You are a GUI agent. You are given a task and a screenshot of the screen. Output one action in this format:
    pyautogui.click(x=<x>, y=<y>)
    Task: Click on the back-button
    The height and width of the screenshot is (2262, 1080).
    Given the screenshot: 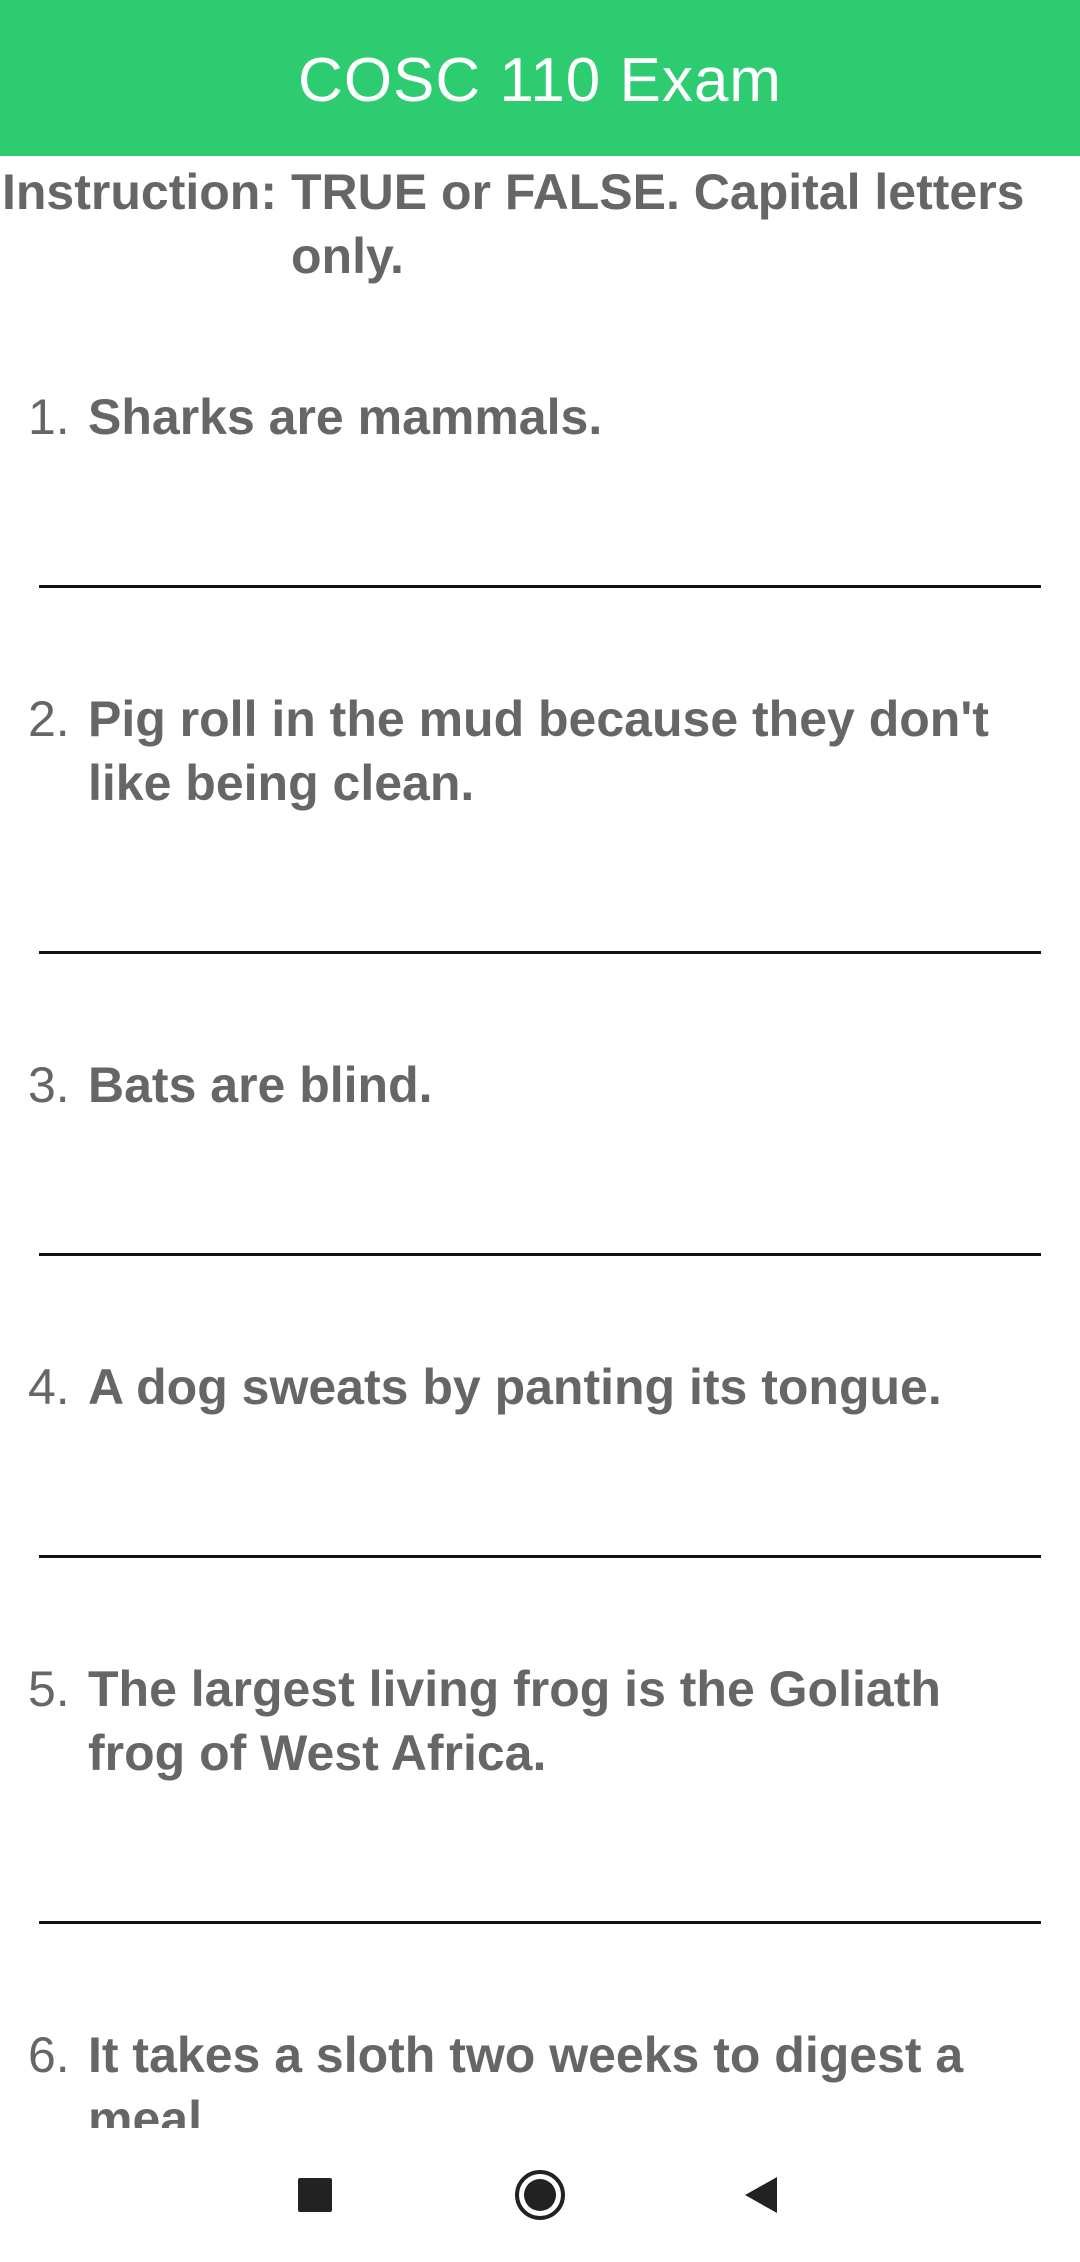 What is the action you would take?
    pyautogui.click(x=761, y=2195)
    